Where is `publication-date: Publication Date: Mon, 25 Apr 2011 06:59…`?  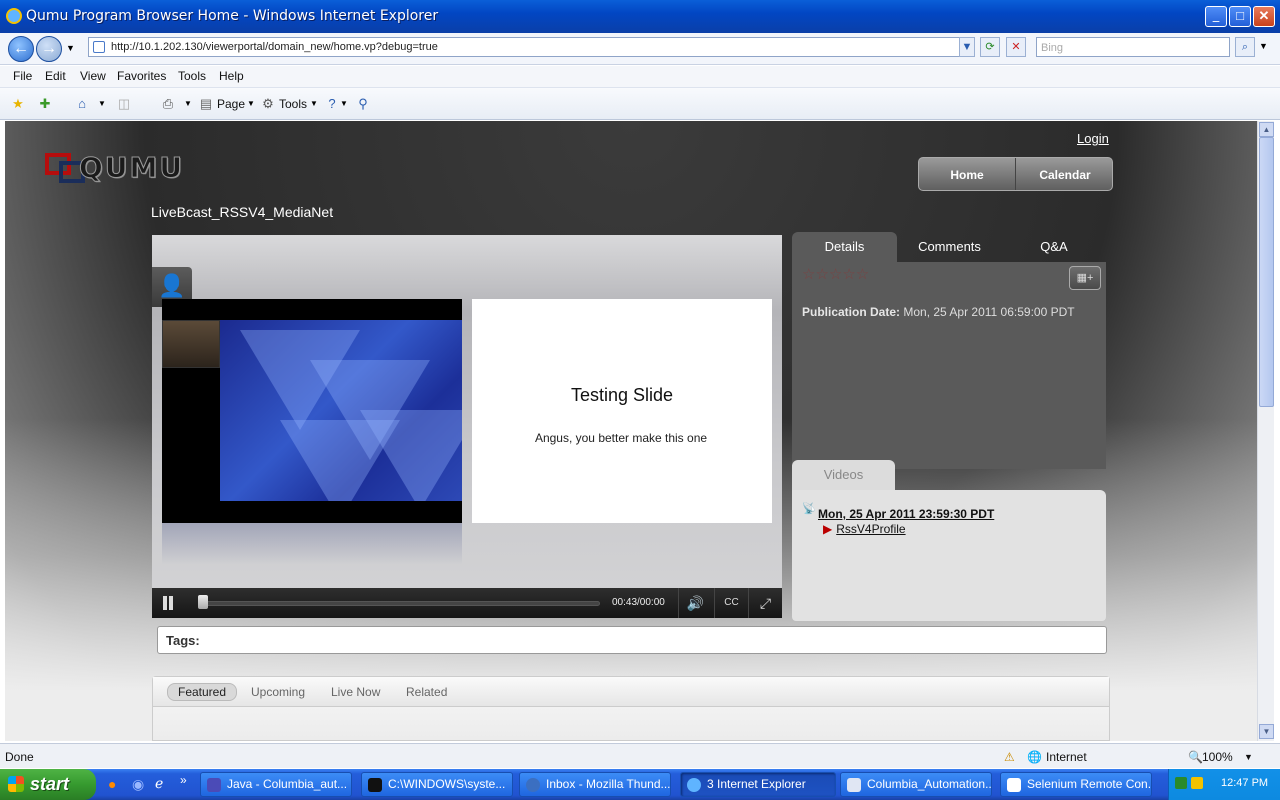 publication-date: Publication Date: Mon, 25 Apr 2011 06:59… is located at coordinates (938, 312).